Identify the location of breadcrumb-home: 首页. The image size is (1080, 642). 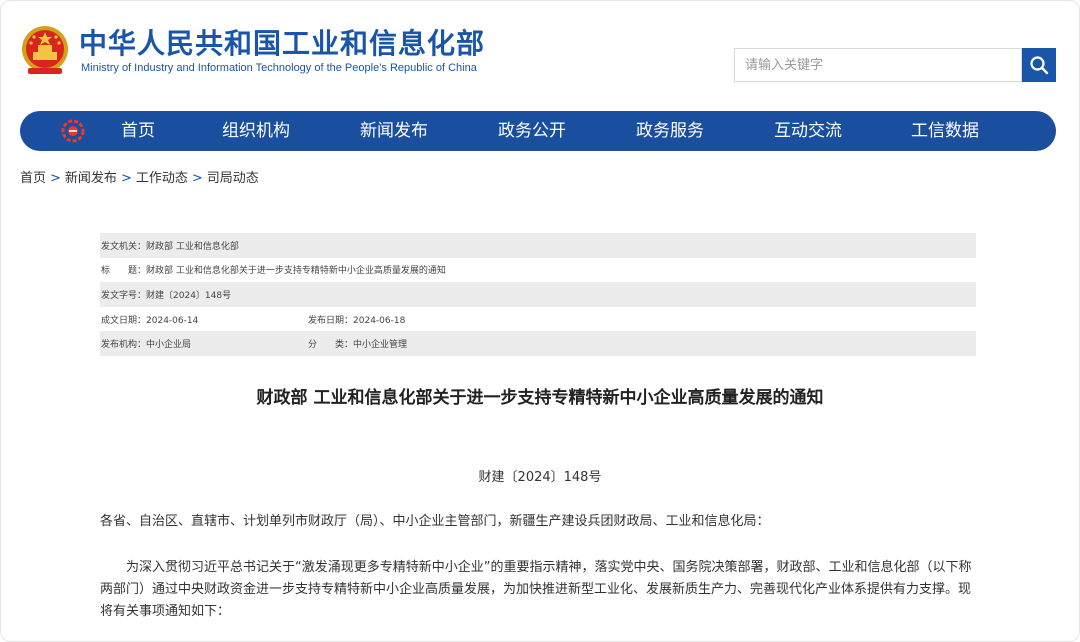
(33, 178).